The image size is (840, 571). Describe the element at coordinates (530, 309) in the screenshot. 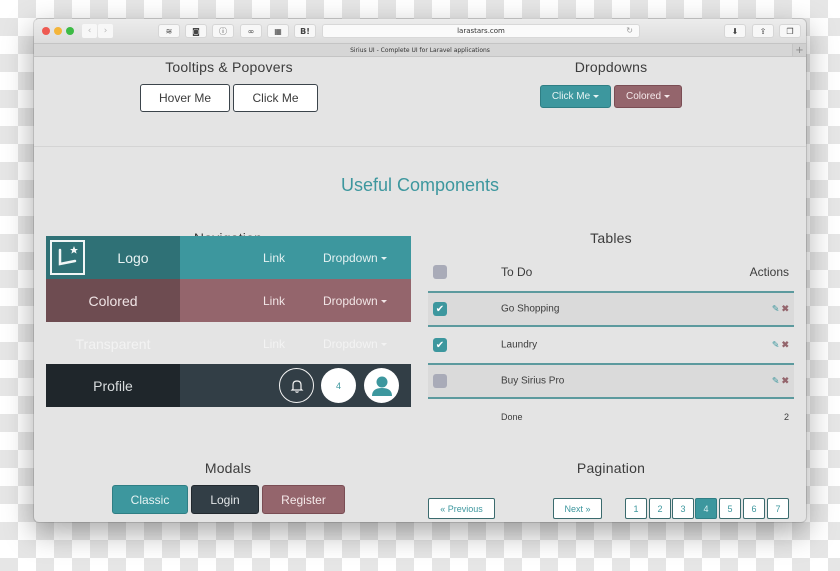

I see `task-name: Go Shopping` at that location.